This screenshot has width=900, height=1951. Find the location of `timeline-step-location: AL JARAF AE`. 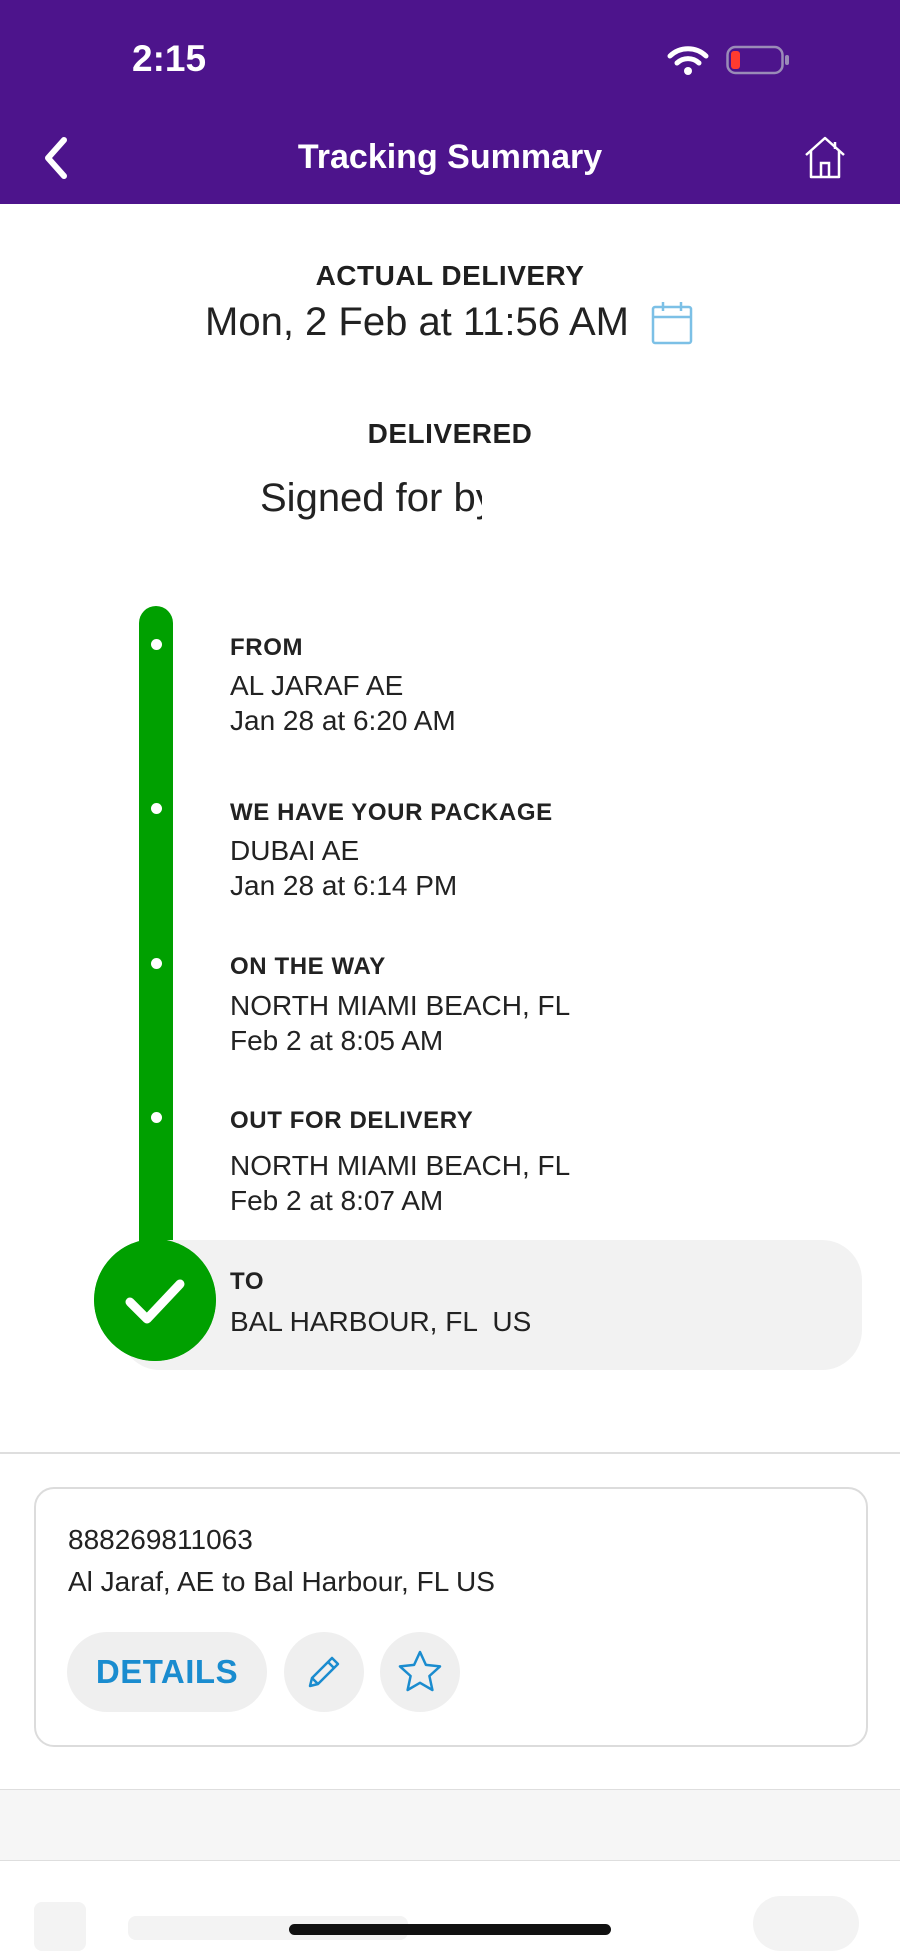

timeline-step-location: AL JARAF AE is located at coordinates (317, 685).